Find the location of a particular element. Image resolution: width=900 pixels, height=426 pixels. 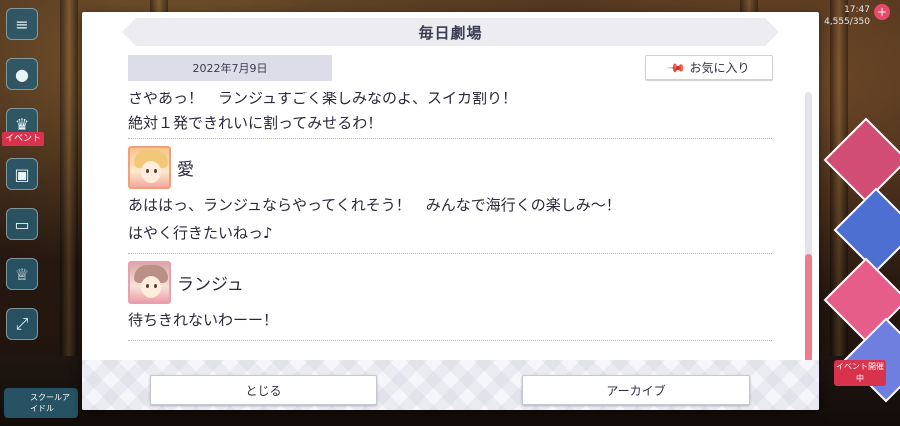

speaker-name: ランジュ is located at coordinates (210, 284).